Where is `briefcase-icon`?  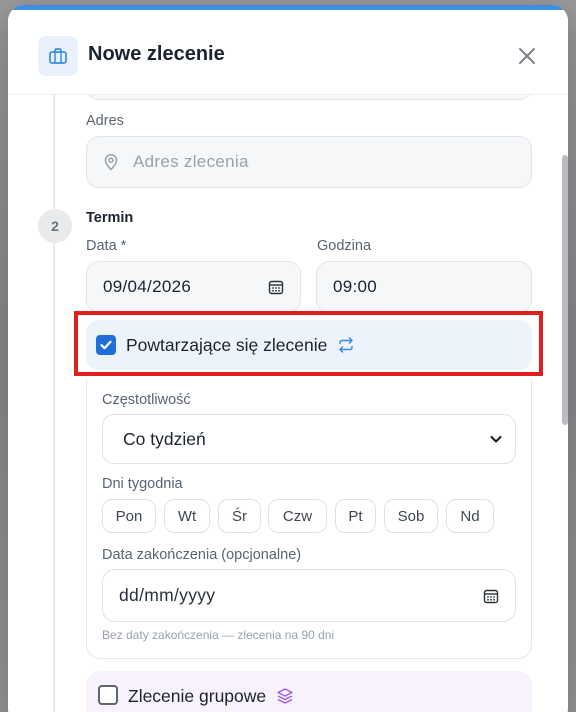 briefcase-icon is located at coordinates (58, 56).